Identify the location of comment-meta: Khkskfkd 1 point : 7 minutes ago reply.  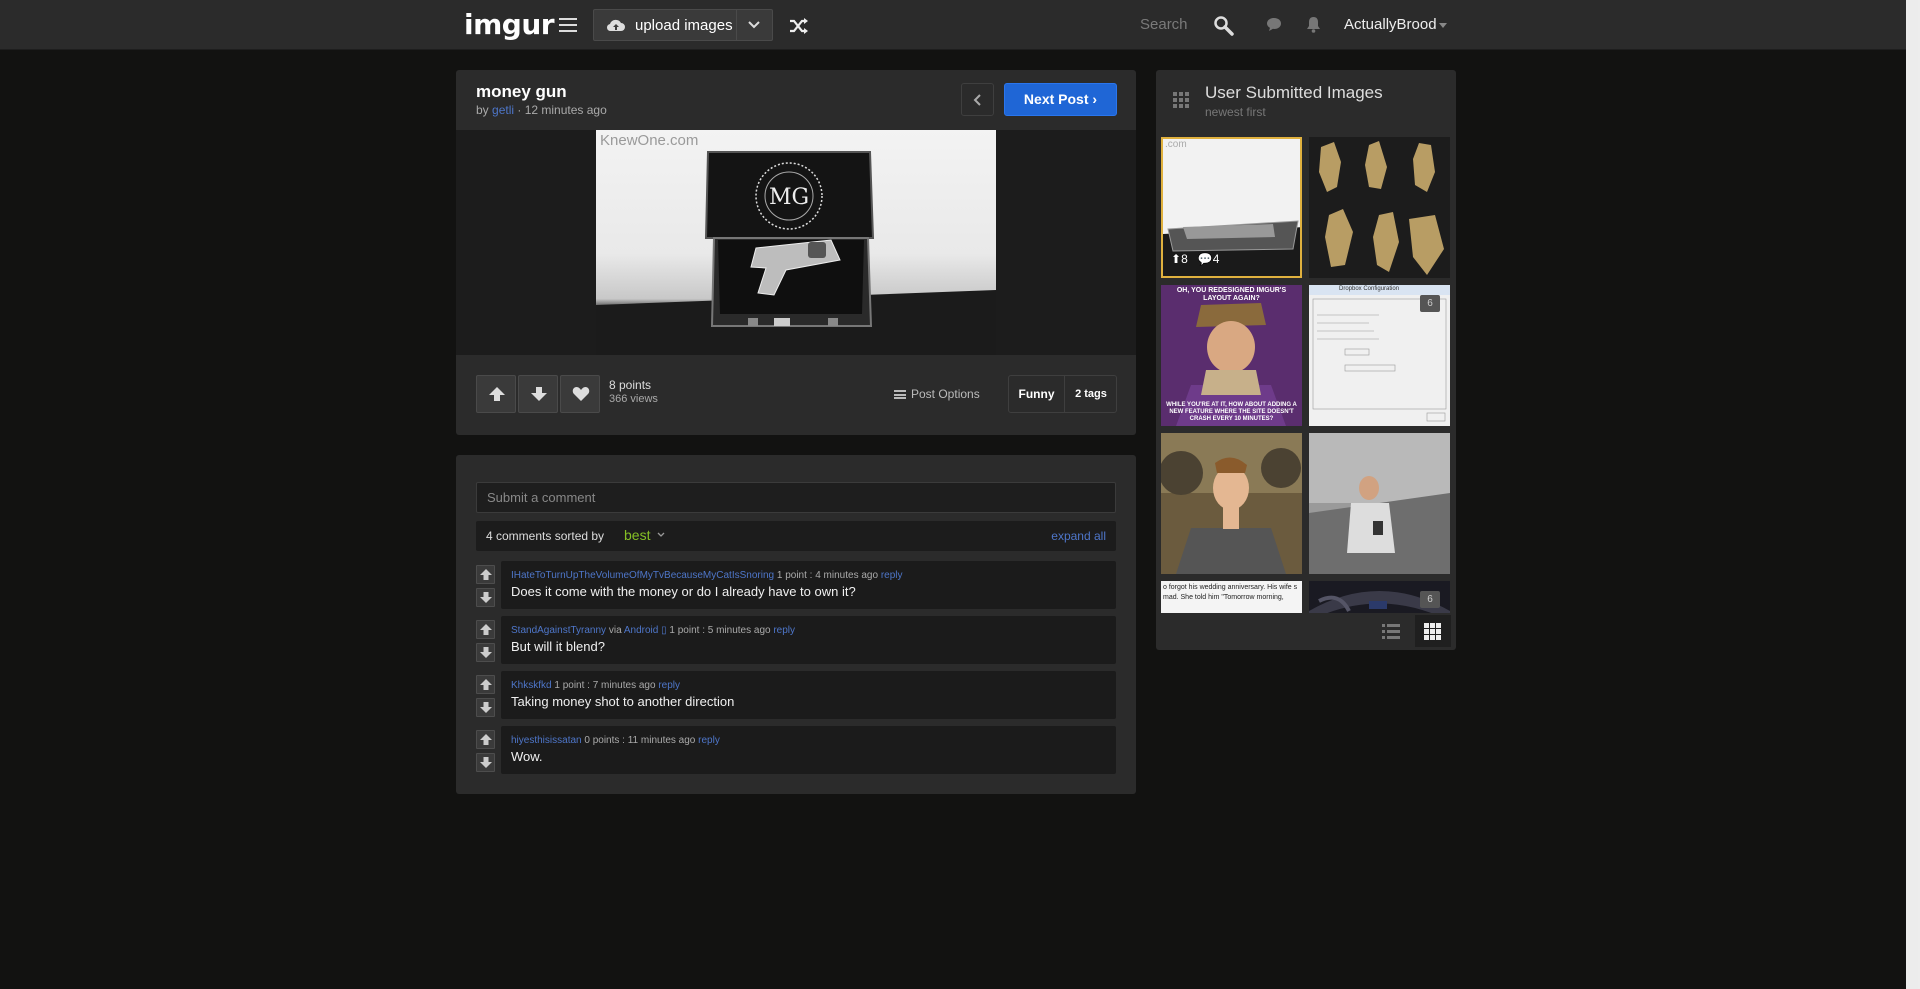
(595, 685).